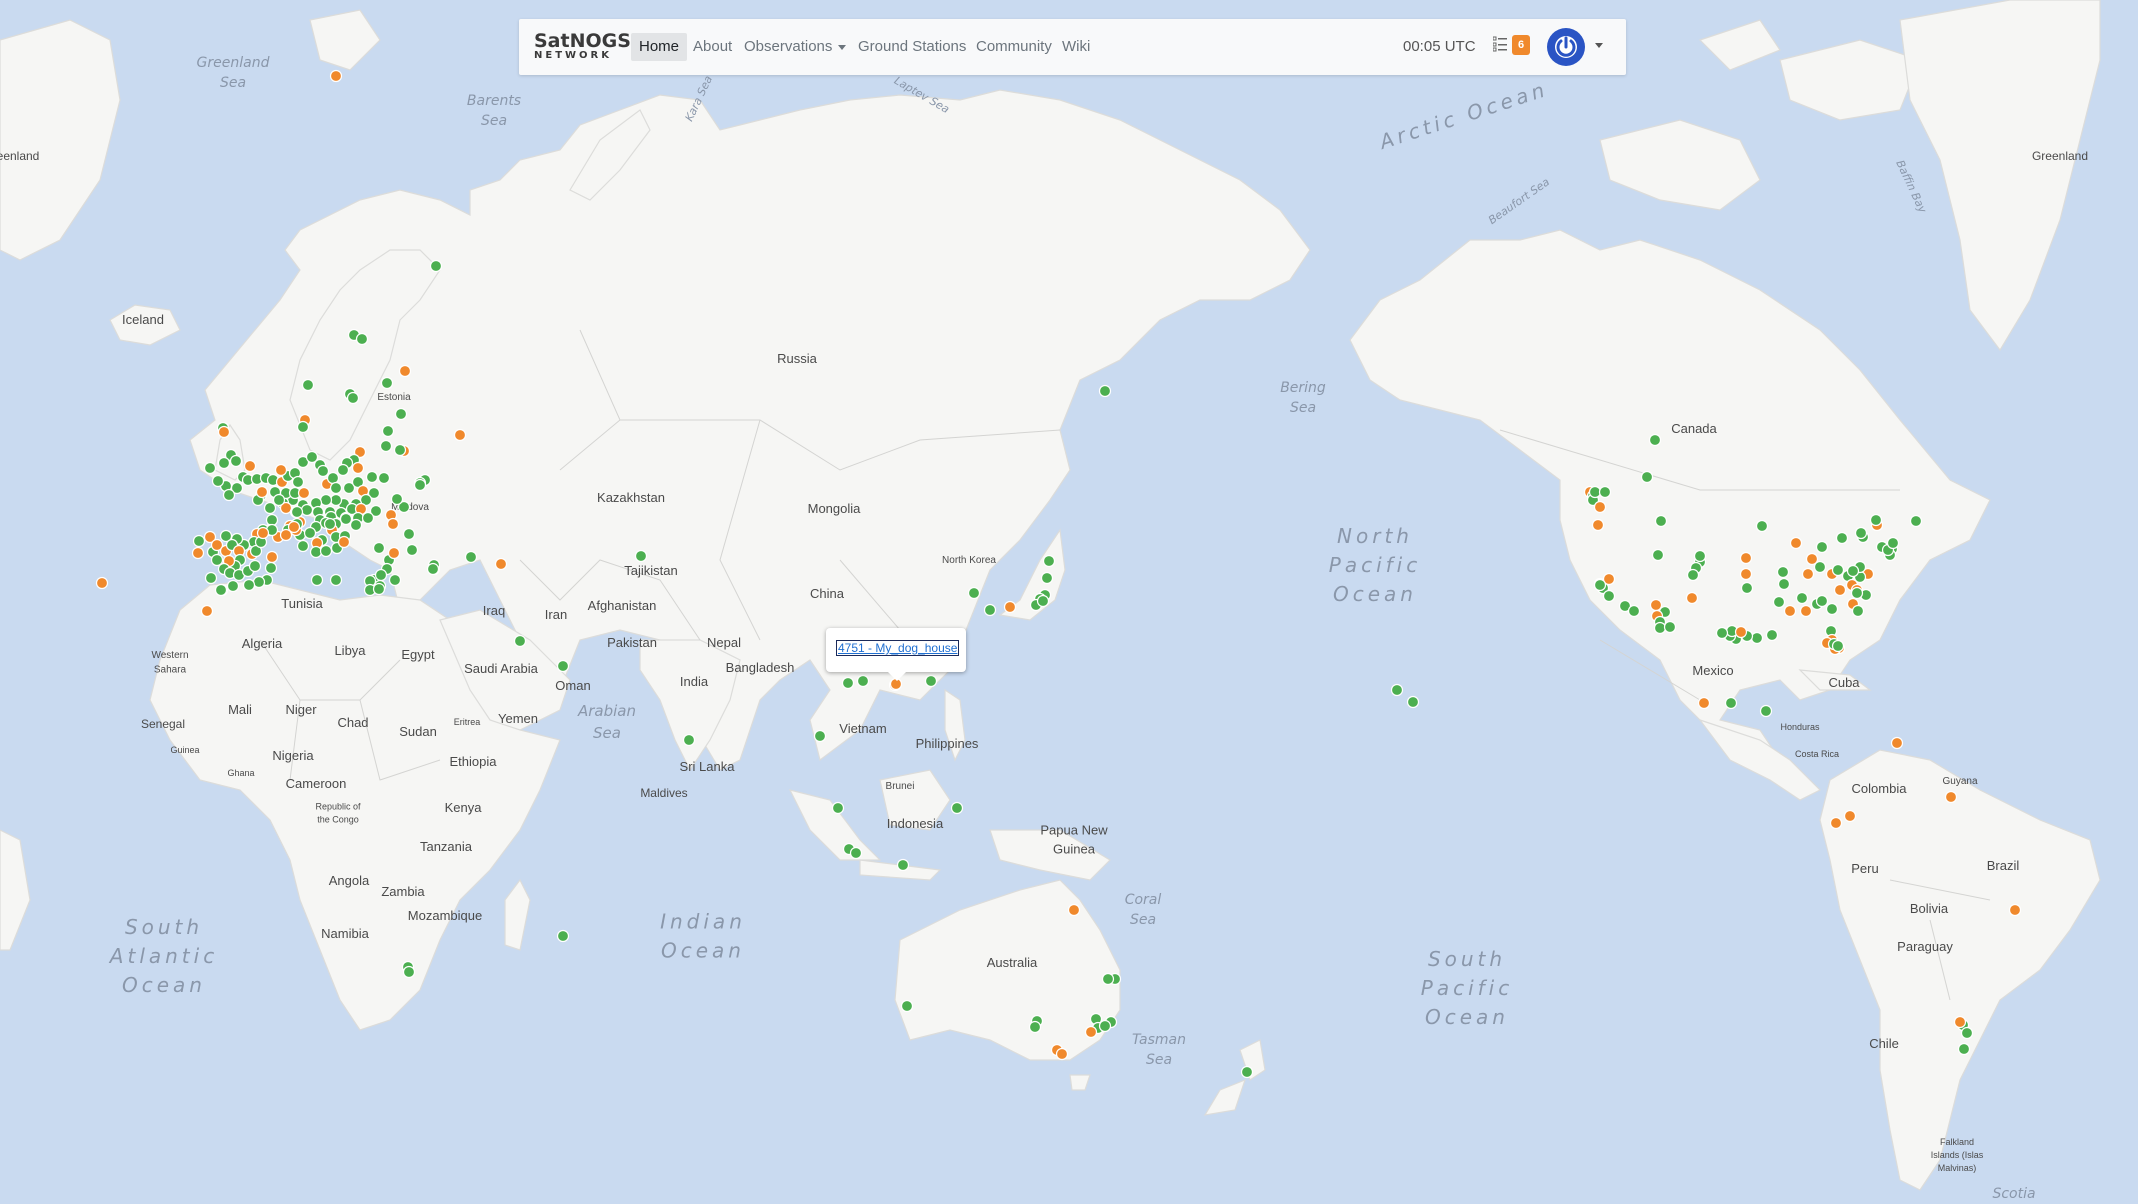  I want to click on nav-ground-stations: Ground Stations, so click(912, 47).